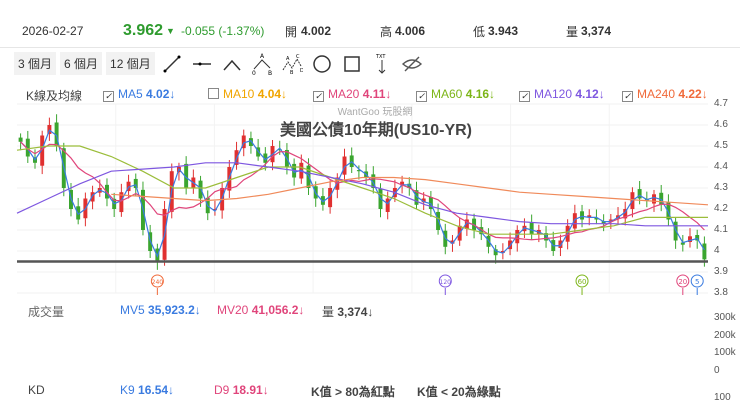 Image resolution: width=740 pixels, height=403 pixels. I want to click on mv5: MV5 35,923.2↓, so click(160, 310).